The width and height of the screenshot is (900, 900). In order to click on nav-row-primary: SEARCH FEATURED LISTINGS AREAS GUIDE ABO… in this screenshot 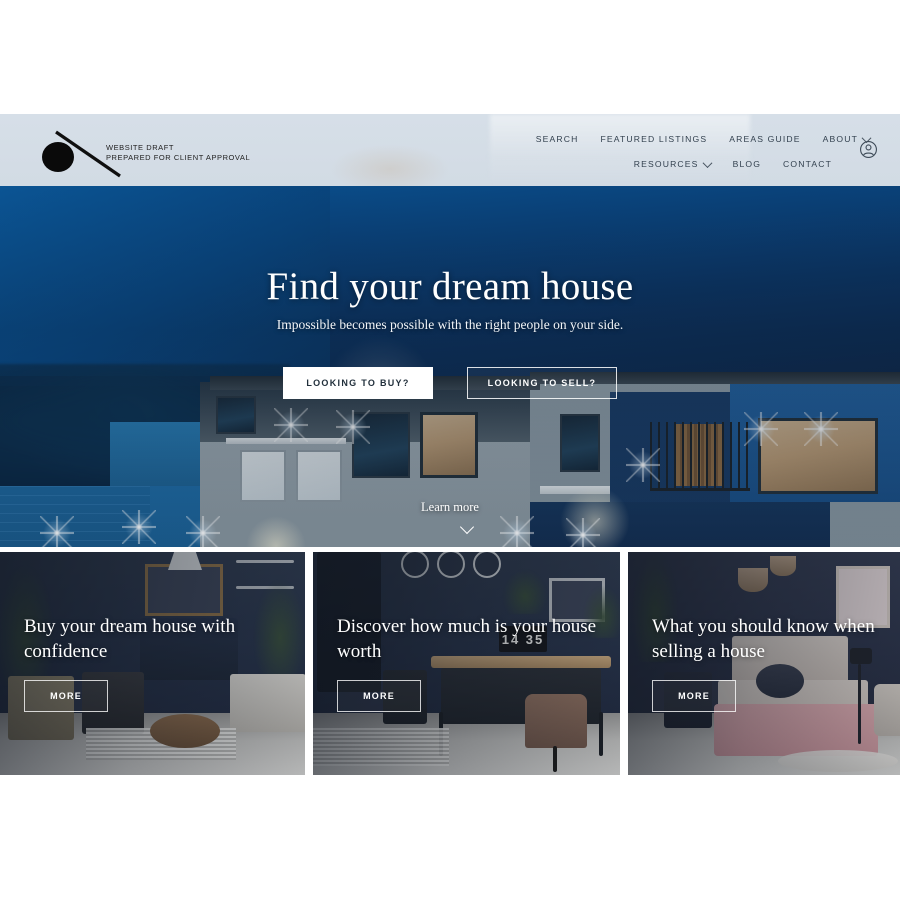, I will do `click(671, 139)`.